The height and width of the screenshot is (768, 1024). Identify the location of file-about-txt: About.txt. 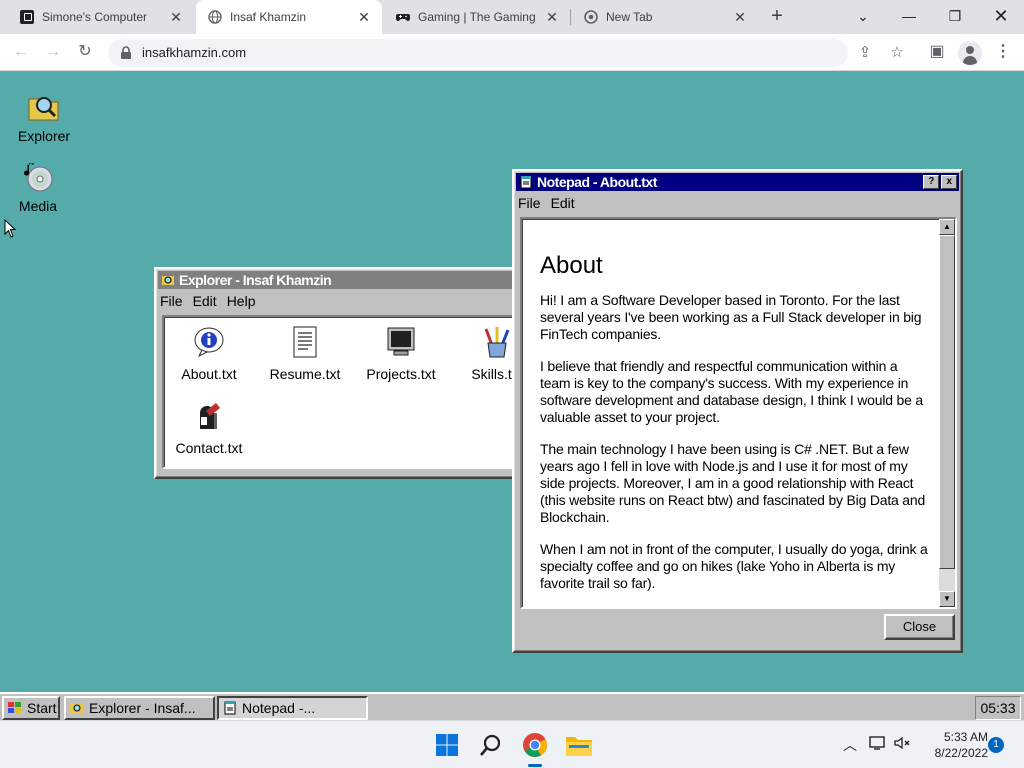
(209, 353).